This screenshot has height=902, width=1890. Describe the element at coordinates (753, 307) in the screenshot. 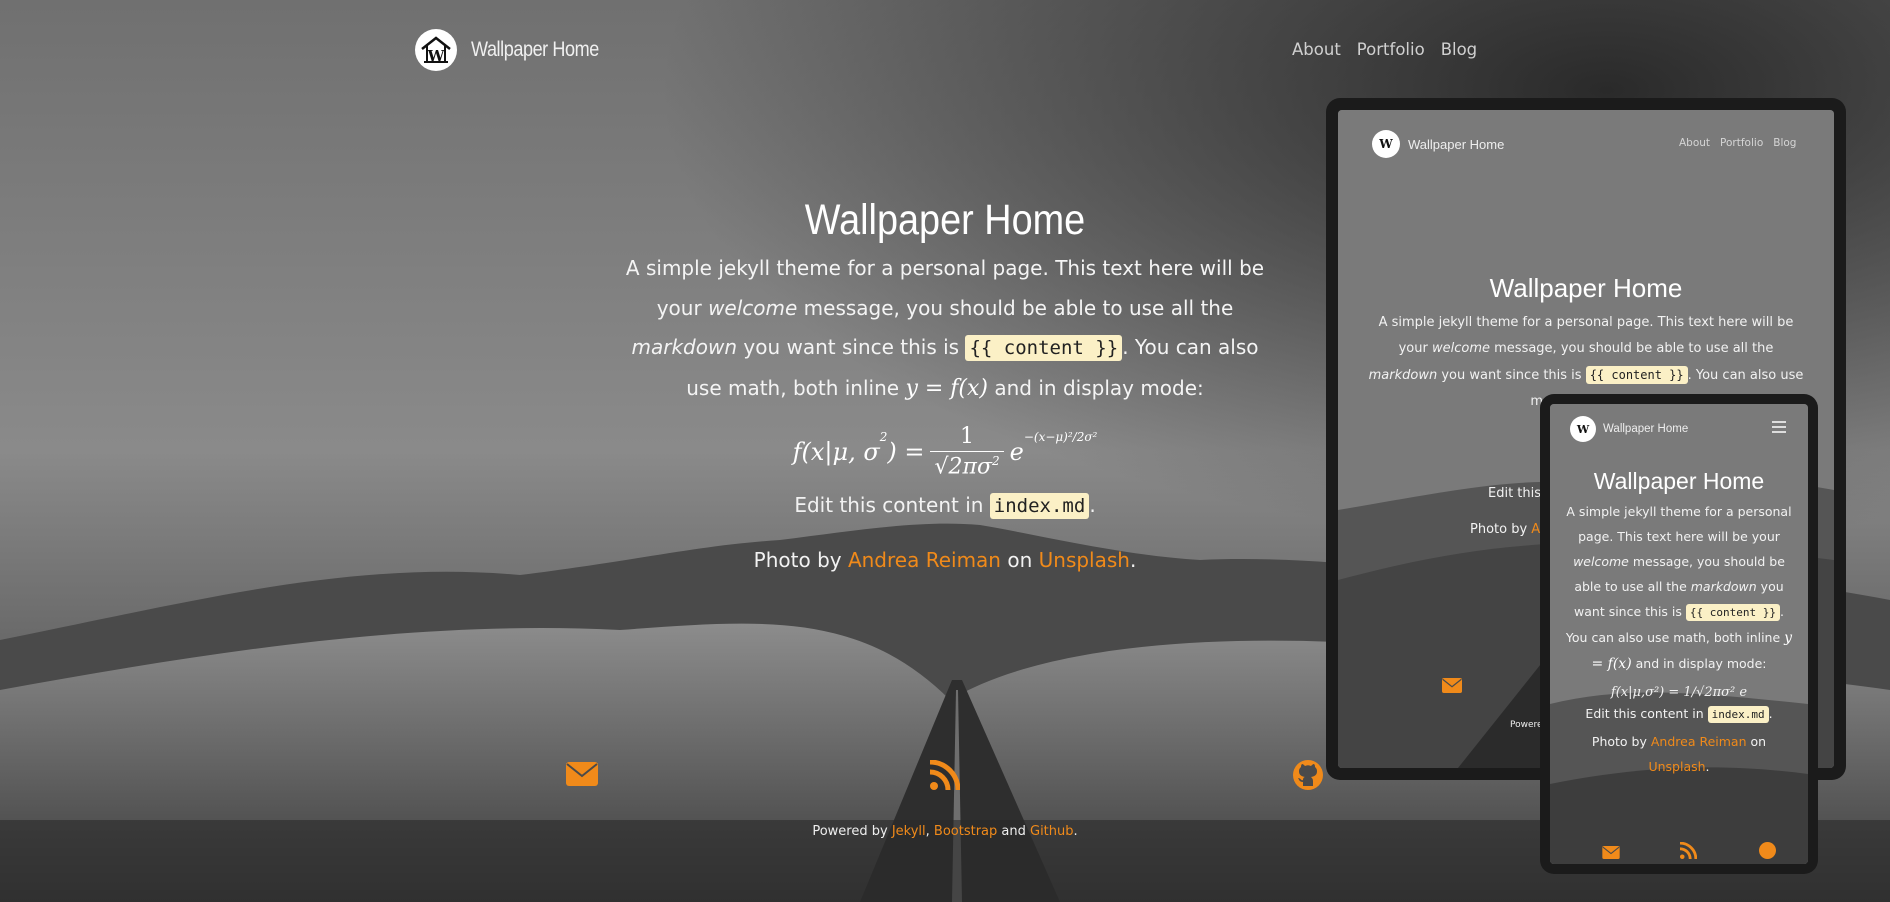

I see `welcome-emphasis: welcome` at that location.